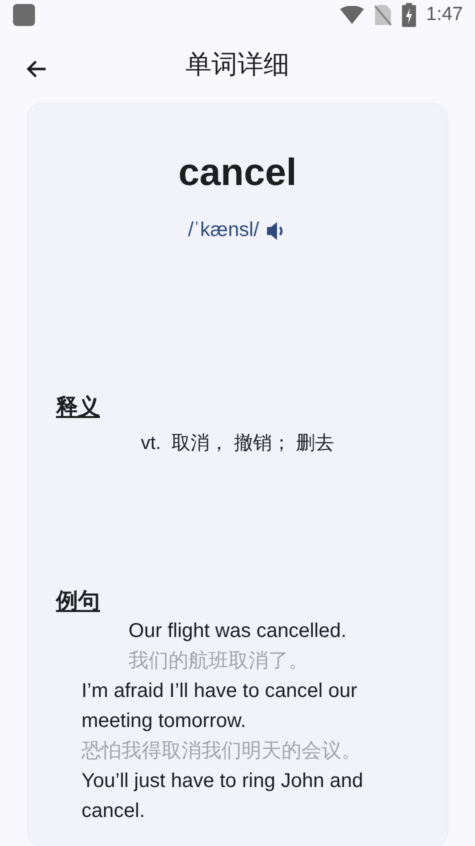 The width and height of the screenshot is (475, 846). What do you see at coordinates (224, 230) in the screenshot?
I see `phonetic-text: /ˈkænsl/` at bounding box center [224, 230].